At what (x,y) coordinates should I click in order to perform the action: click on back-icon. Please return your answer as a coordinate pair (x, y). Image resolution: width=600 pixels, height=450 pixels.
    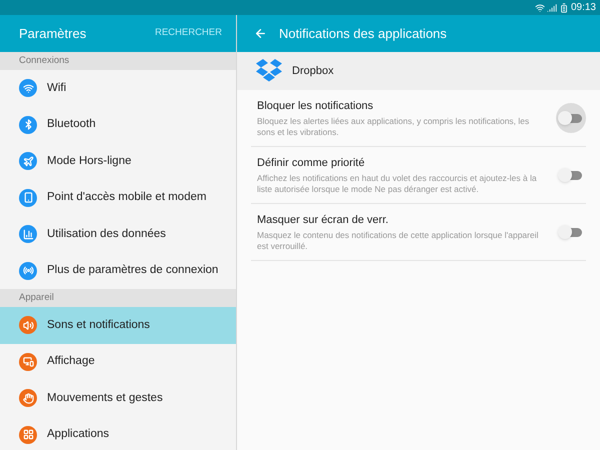
    Looking at the image, I should click on (260, 33).